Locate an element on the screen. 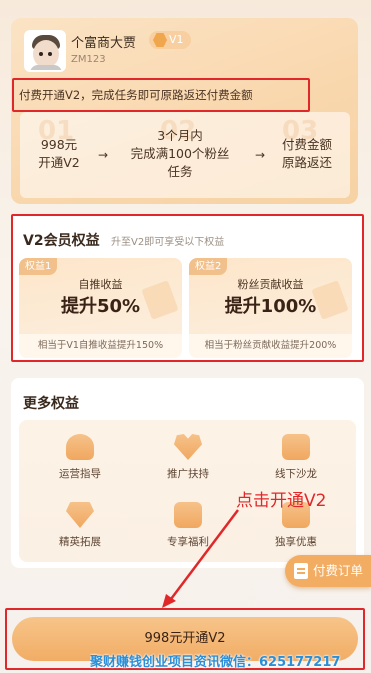 The image size is (371, 673). benefit-value: 提升100% is located at coordinates (270, 306).